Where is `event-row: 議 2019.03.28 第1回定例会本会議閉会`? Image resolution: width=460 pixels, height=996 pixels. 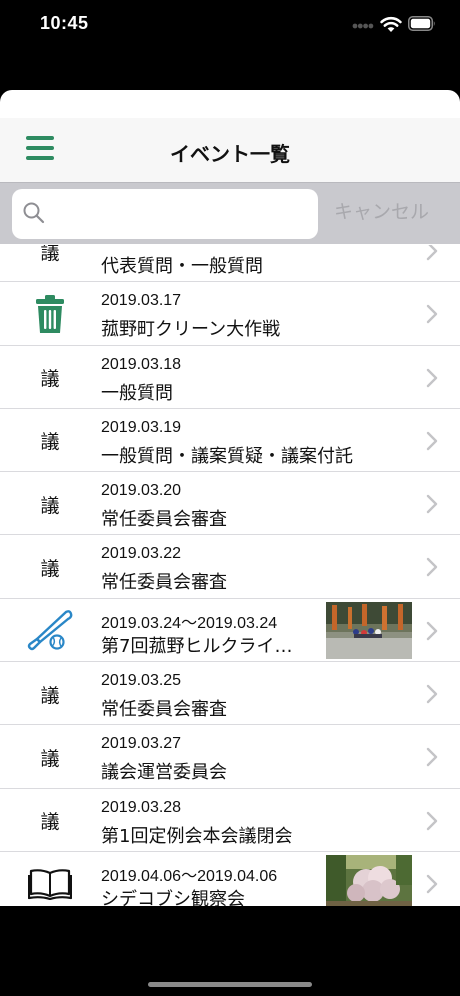
event-row: 議 2019.03.28 第1回定例会本会議閉会 is located at coordinates (230, 820).